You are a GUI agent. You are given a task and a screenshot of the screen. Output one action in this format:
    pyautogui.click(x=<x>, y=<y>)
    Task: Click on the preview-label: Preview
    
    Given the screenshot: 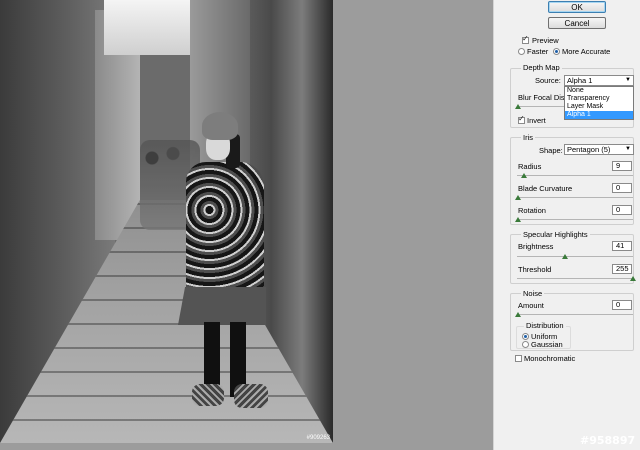 What is the action you would take?
    pyautogui.click(x=545, y=40)
    